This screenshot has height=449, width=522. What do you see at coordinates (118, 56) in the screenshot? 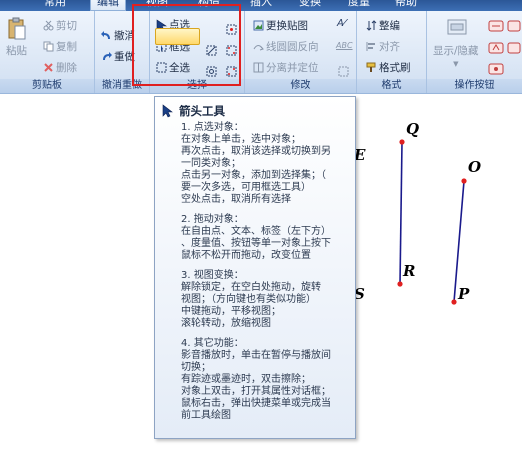
I see `redo-button: 重做` at bounding box center [118, 56].